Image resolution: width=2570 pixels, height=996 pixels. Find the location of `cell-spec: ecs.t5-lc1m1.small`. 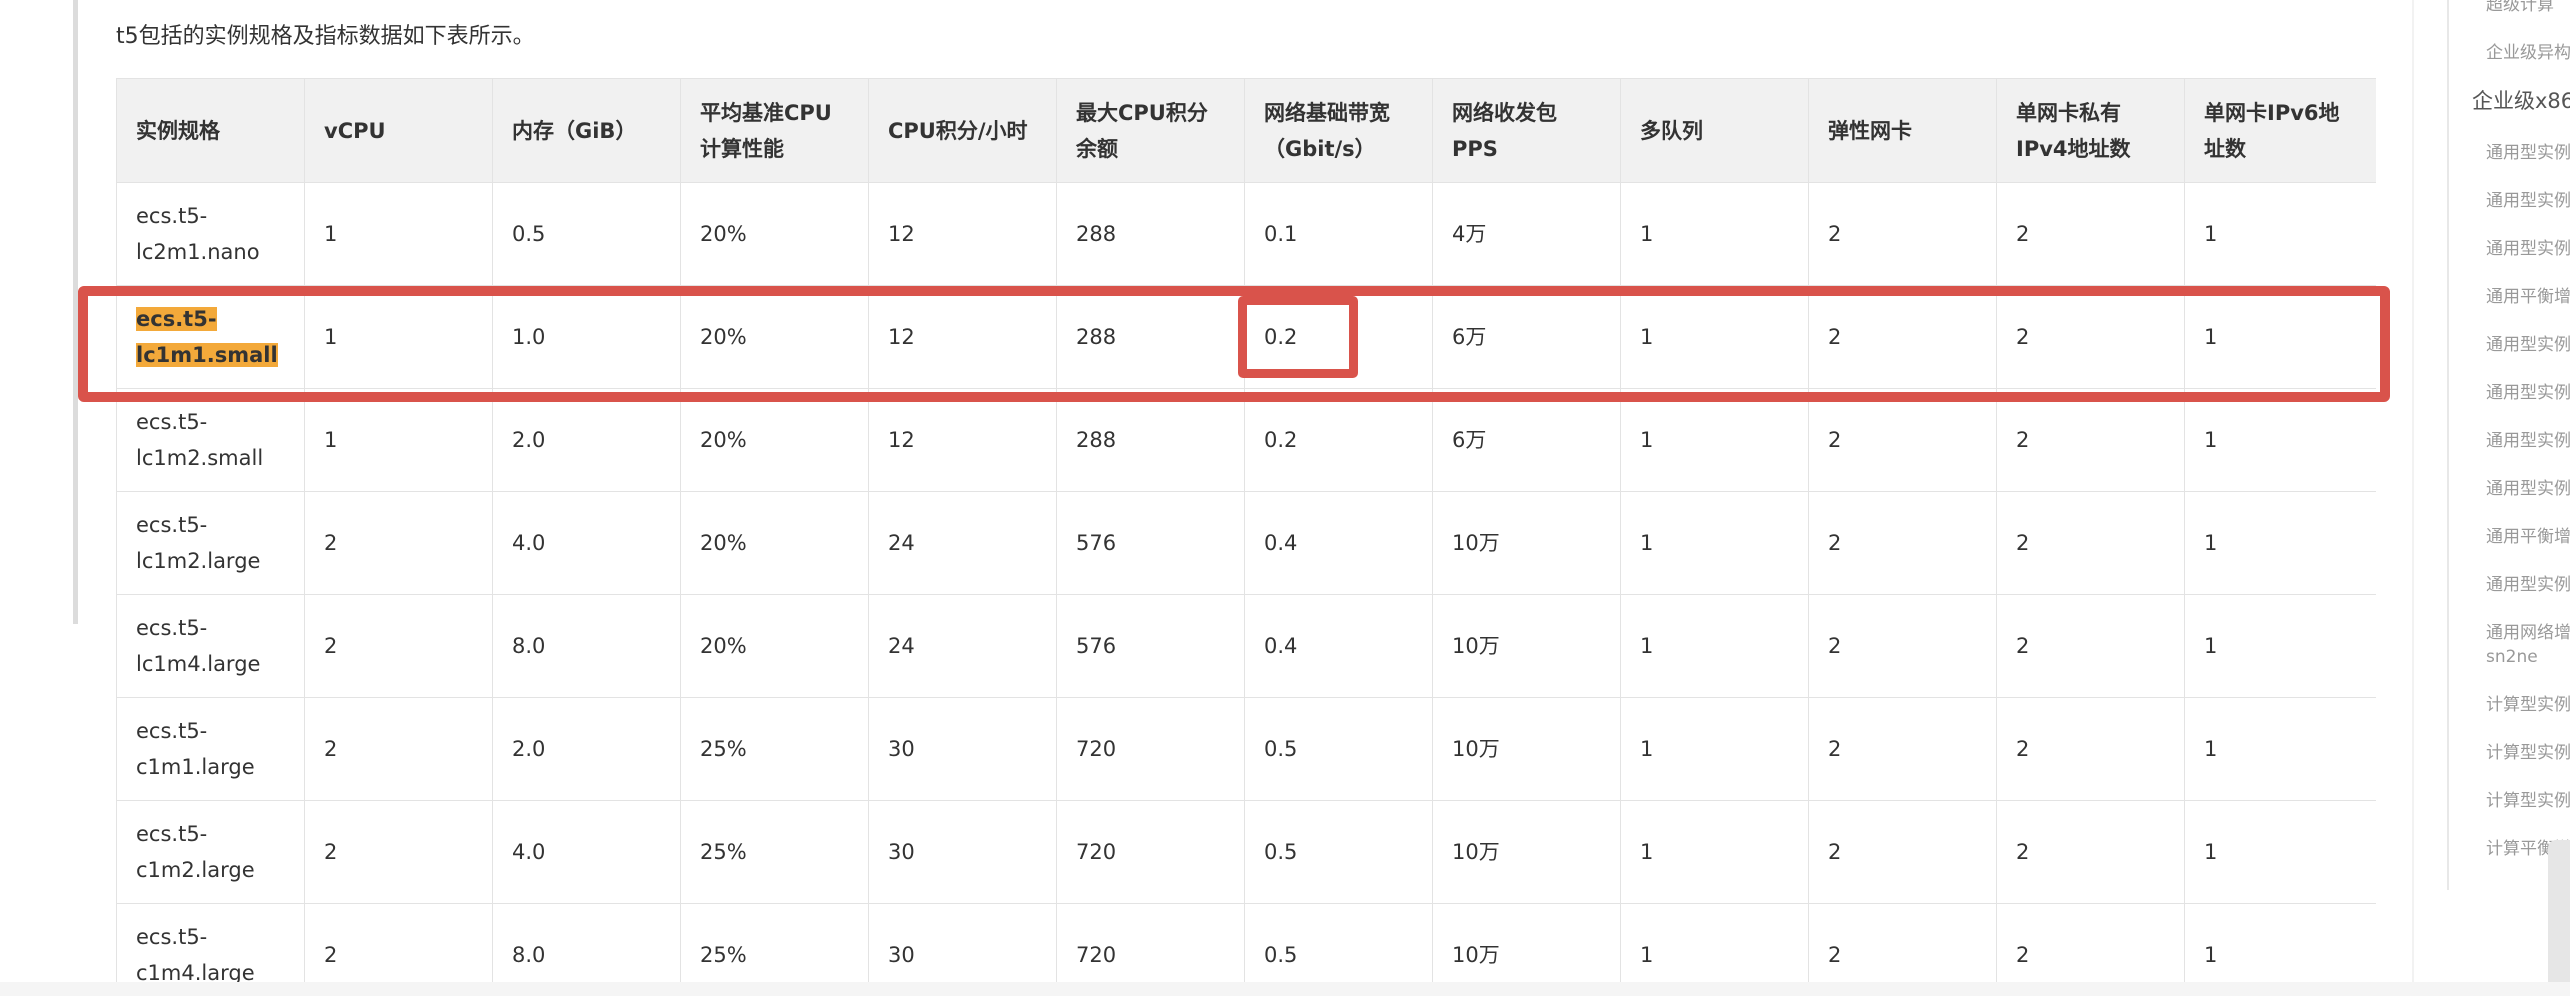

cell-spec: ecs.t5-lc1m1.small is located at coordinates (210, 337).